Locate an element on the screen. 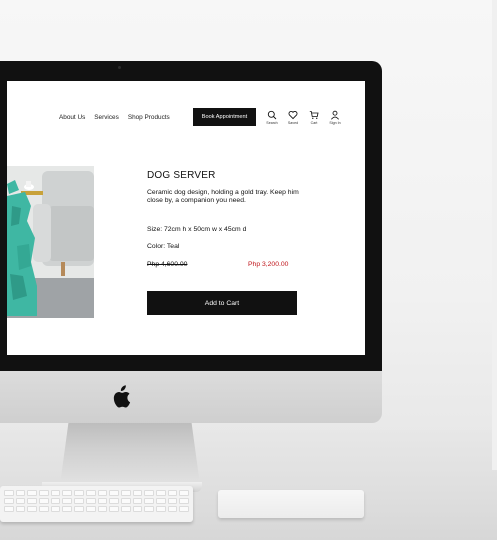 This screenshot has width=497, height=540. cart-icon is located at coordinates (314, 115).